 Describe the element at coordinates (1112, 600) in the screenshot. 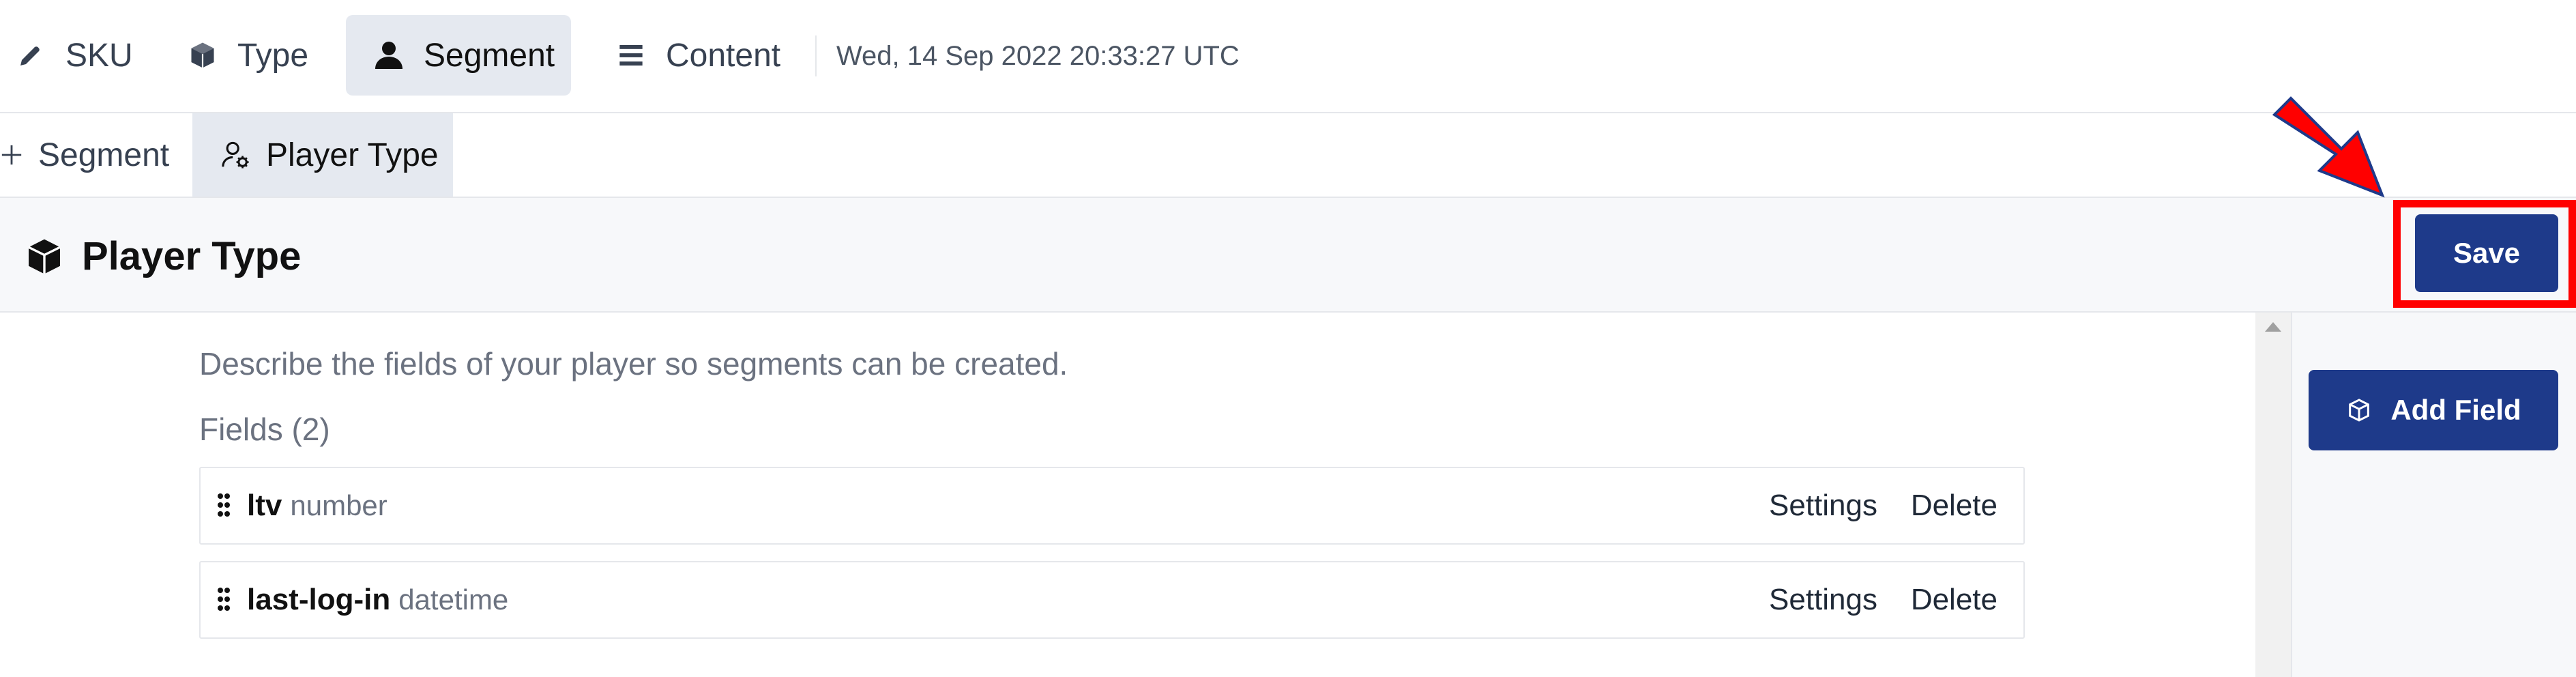

I see `field-row: last-log-in datetime Settings Delete` at that location.